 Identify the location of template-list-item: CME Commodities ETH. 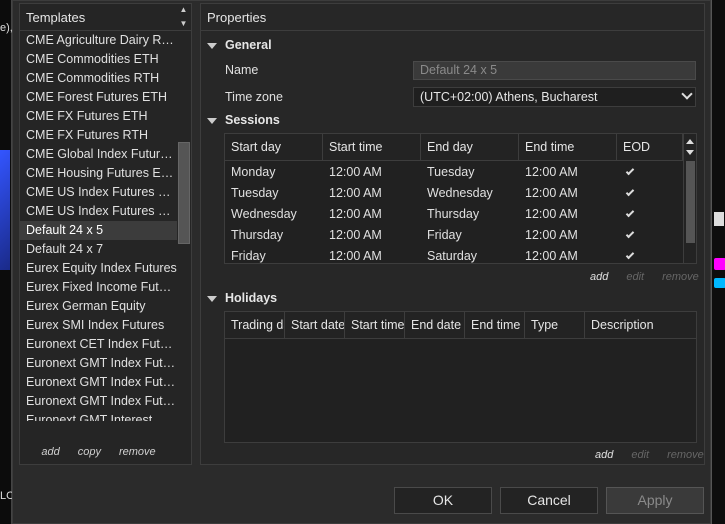
(98, 59).